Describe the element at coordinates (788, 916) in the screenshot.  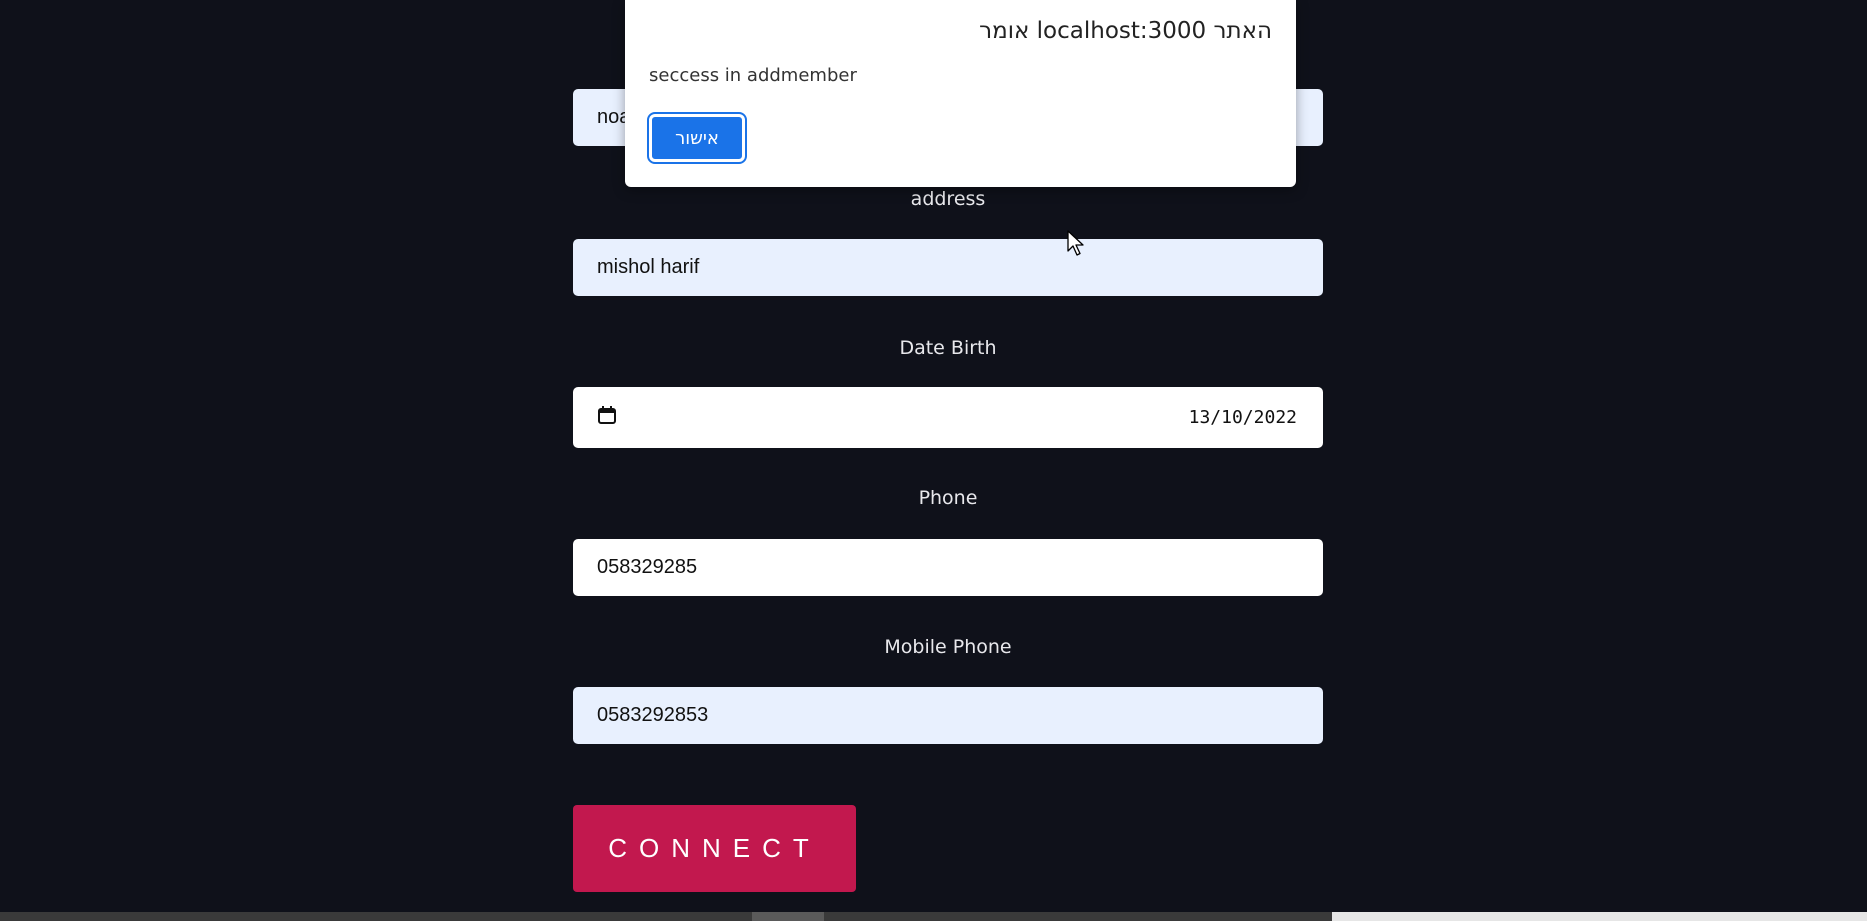
I see `taskbar-segment` at that location.